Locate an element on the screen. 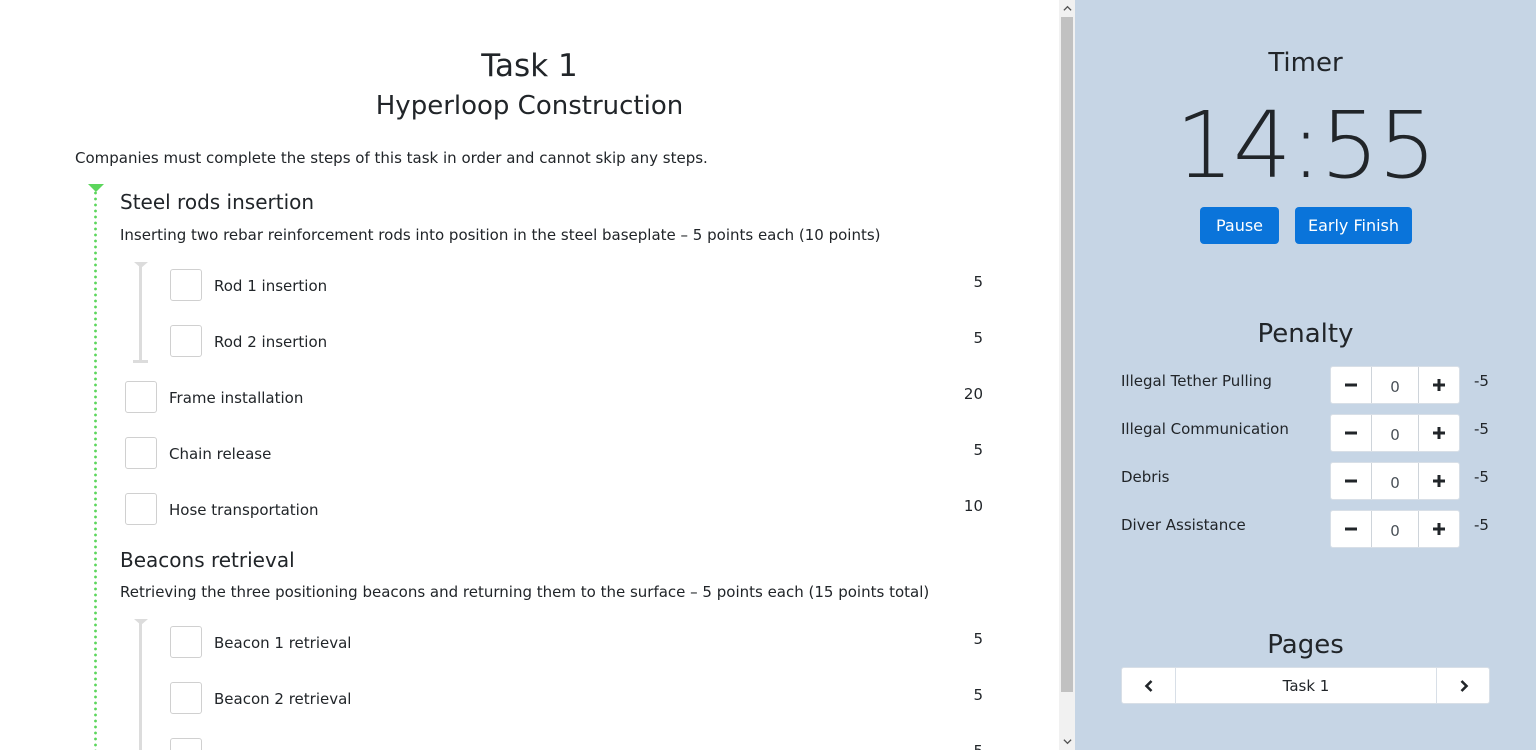 Image resolution: width=1536 pixels, height=750 pixels. step-points: 20 is located at coordinates (973, 394).